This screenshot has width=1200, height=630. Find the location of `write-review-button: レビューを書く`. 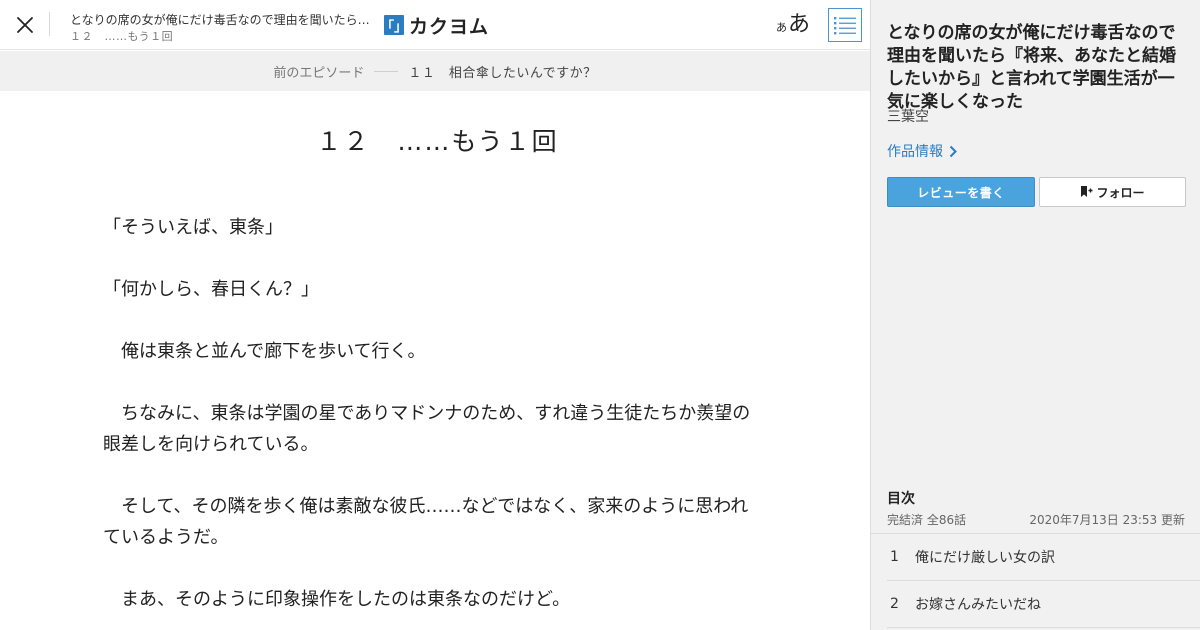

write-review-button: レビューを書く is located at coordinates (961, 192).